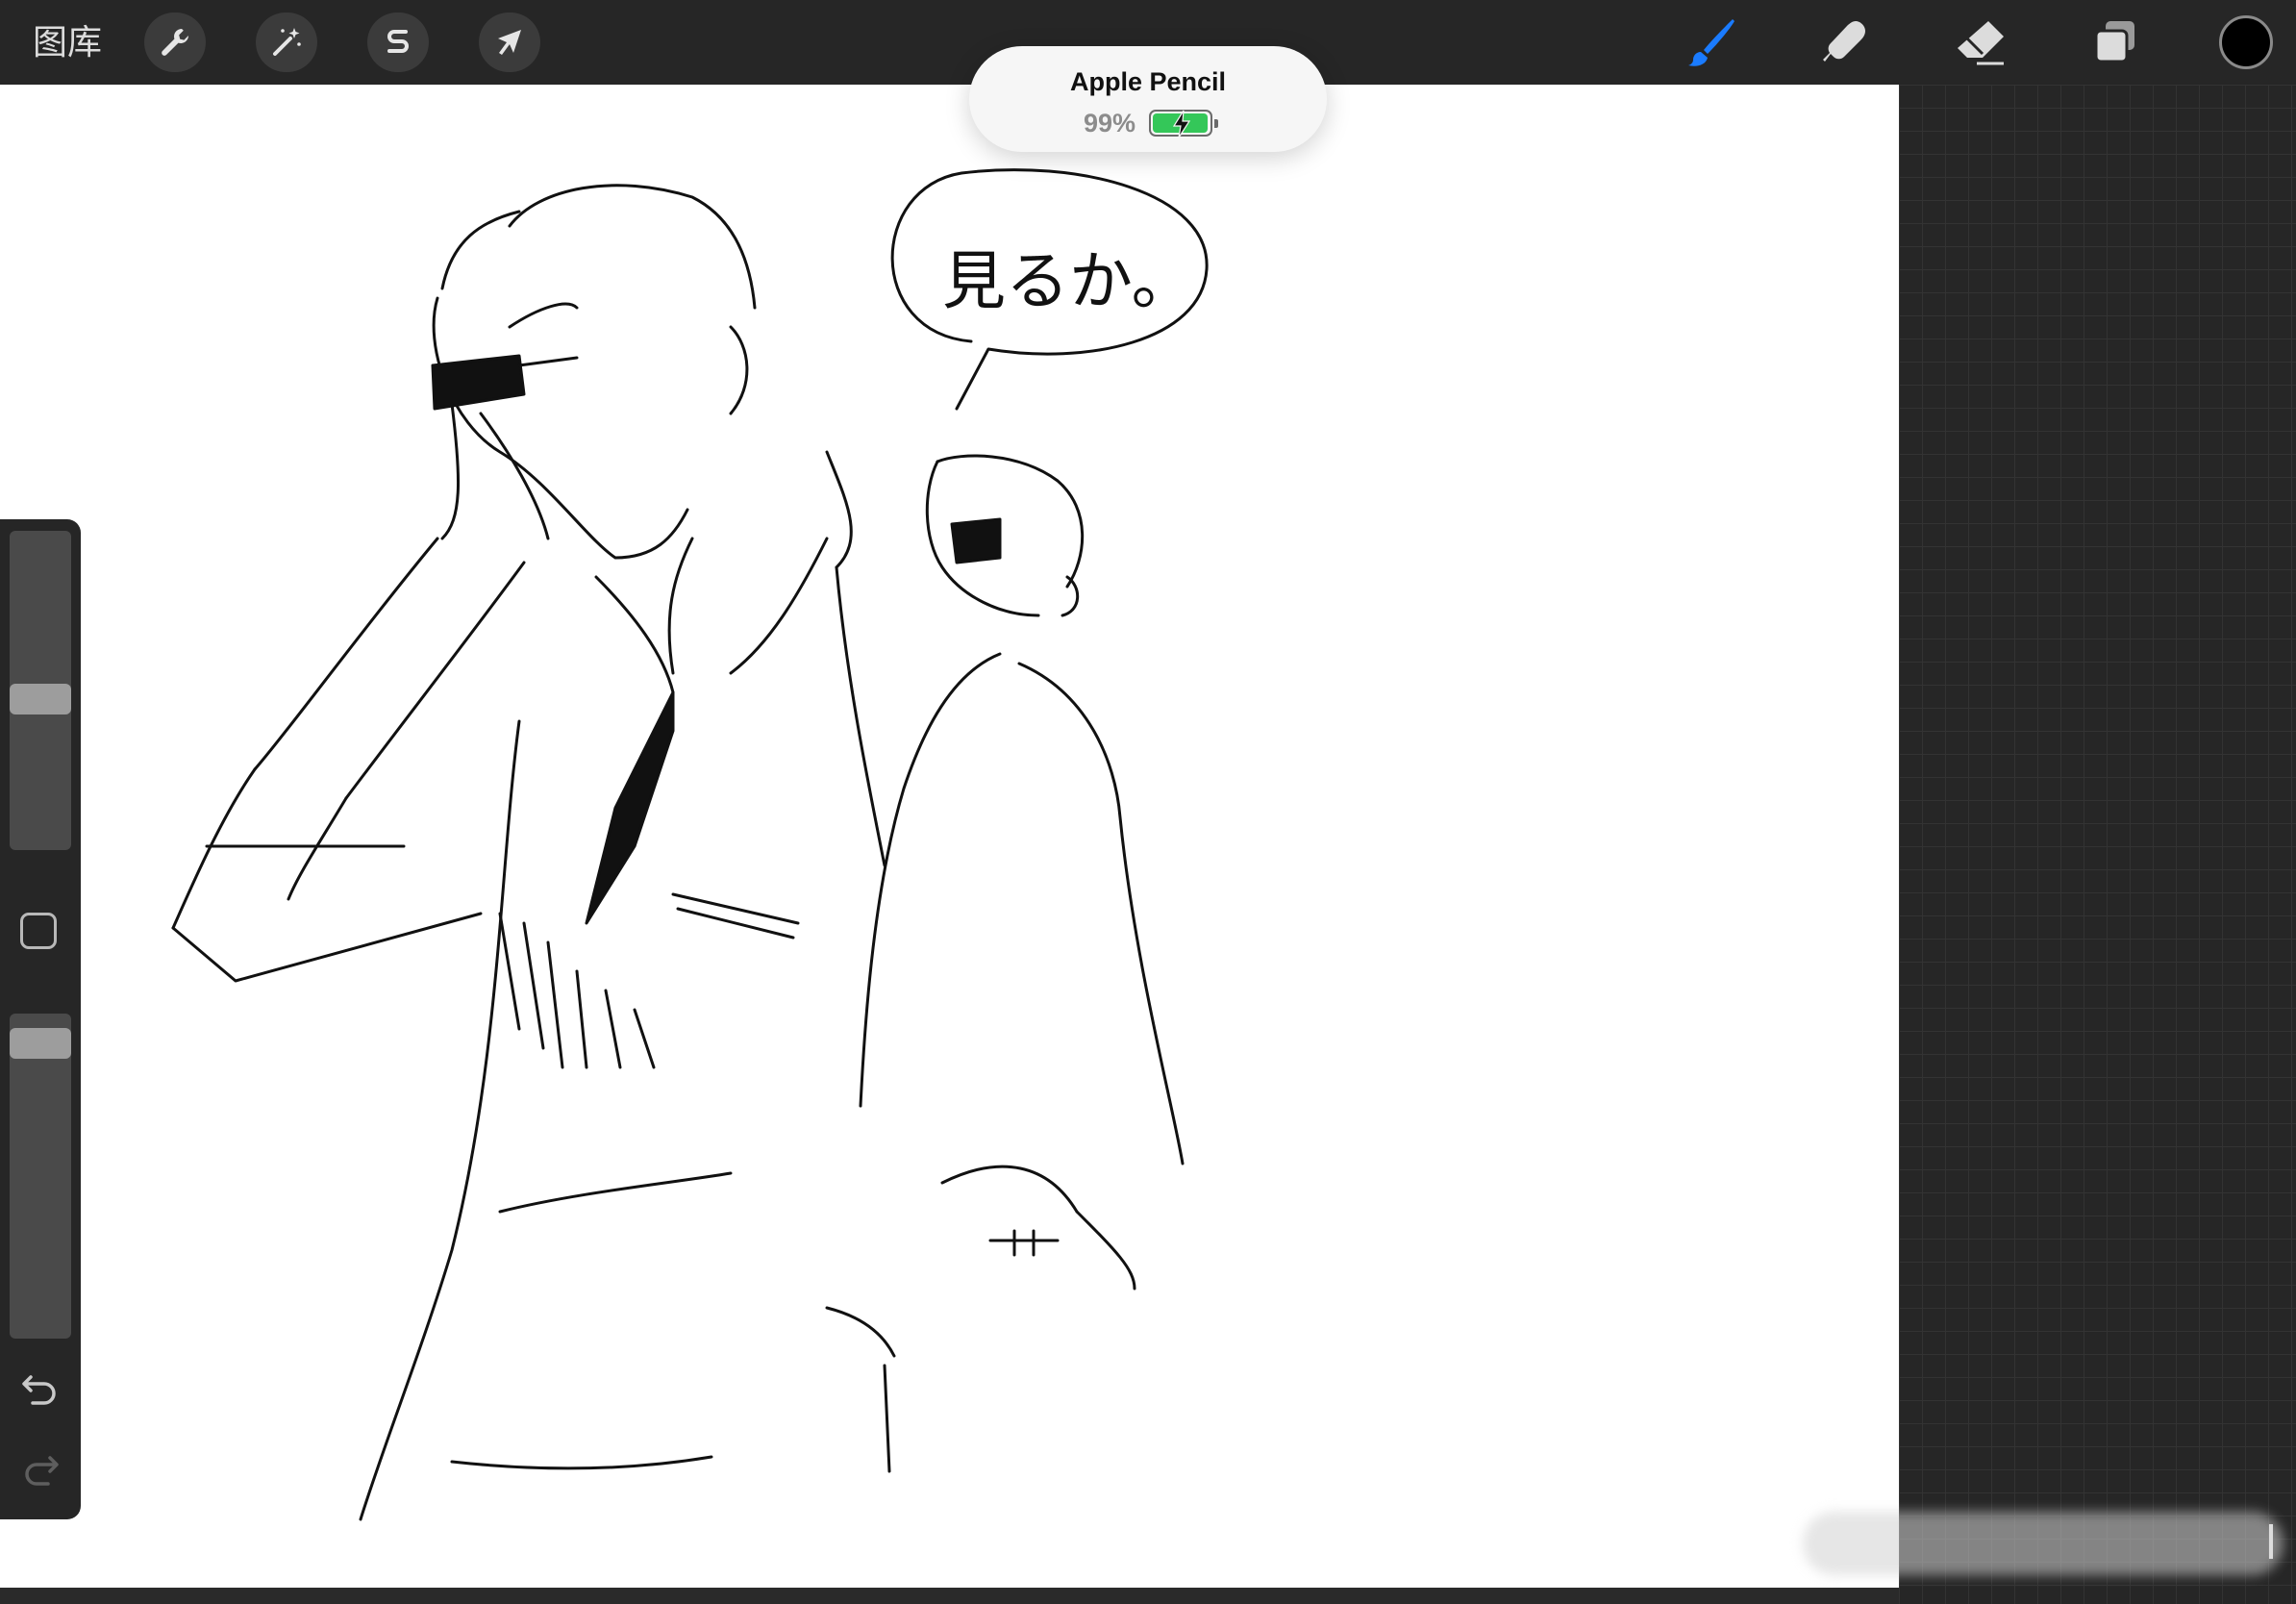 This screenshot has height=1604, width=2296. What do you see at coordinates (38, 931) in the screenshot?
I see `modify-button` at bounding box center [38, 931].